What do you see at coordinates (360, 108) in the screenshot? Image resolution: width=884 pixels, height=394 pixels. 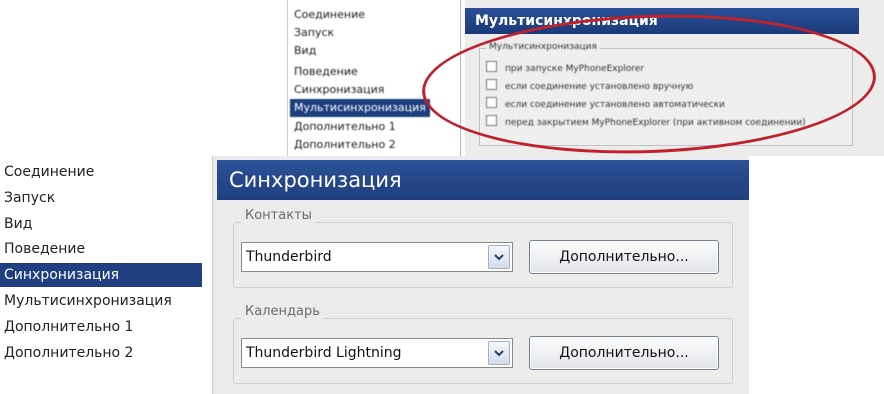 I see `back-nav-item-multisync: Мультисинхронизация` at bounding box center [360, 108].